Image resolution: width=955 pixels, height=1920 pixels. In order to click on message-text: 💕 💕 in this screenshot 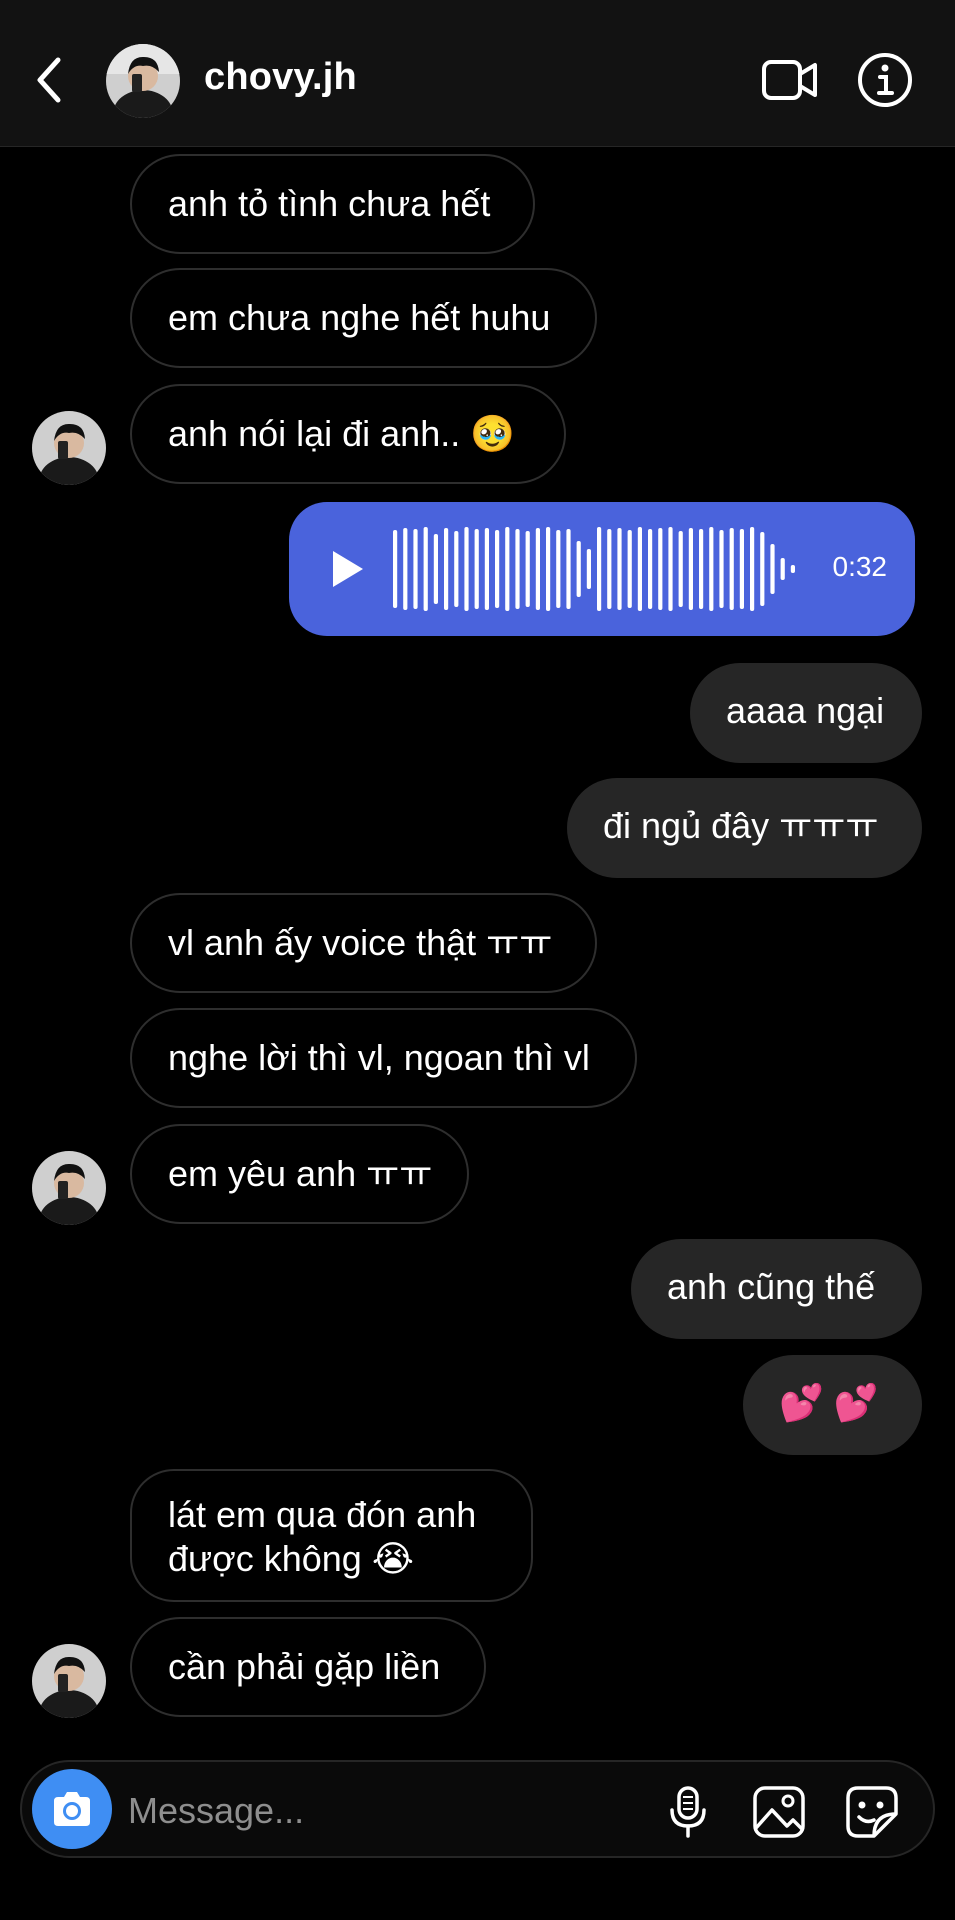, I will do `click(829, 1402)`.